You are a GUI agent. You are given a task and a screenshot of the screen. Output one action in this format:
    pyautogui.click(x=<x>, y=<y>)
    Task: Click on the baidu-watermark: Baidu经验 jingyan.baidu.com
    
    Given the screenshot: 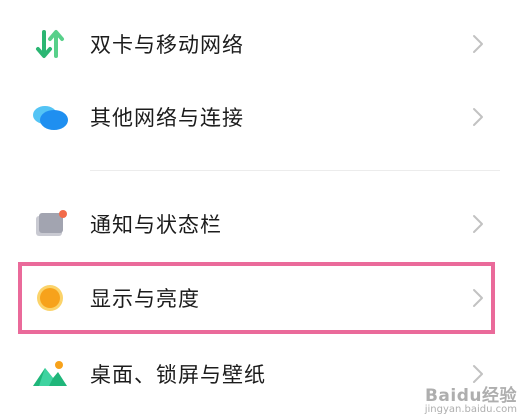 What is the action you would take?
    pyautogui.click(x=471, y=398)
    